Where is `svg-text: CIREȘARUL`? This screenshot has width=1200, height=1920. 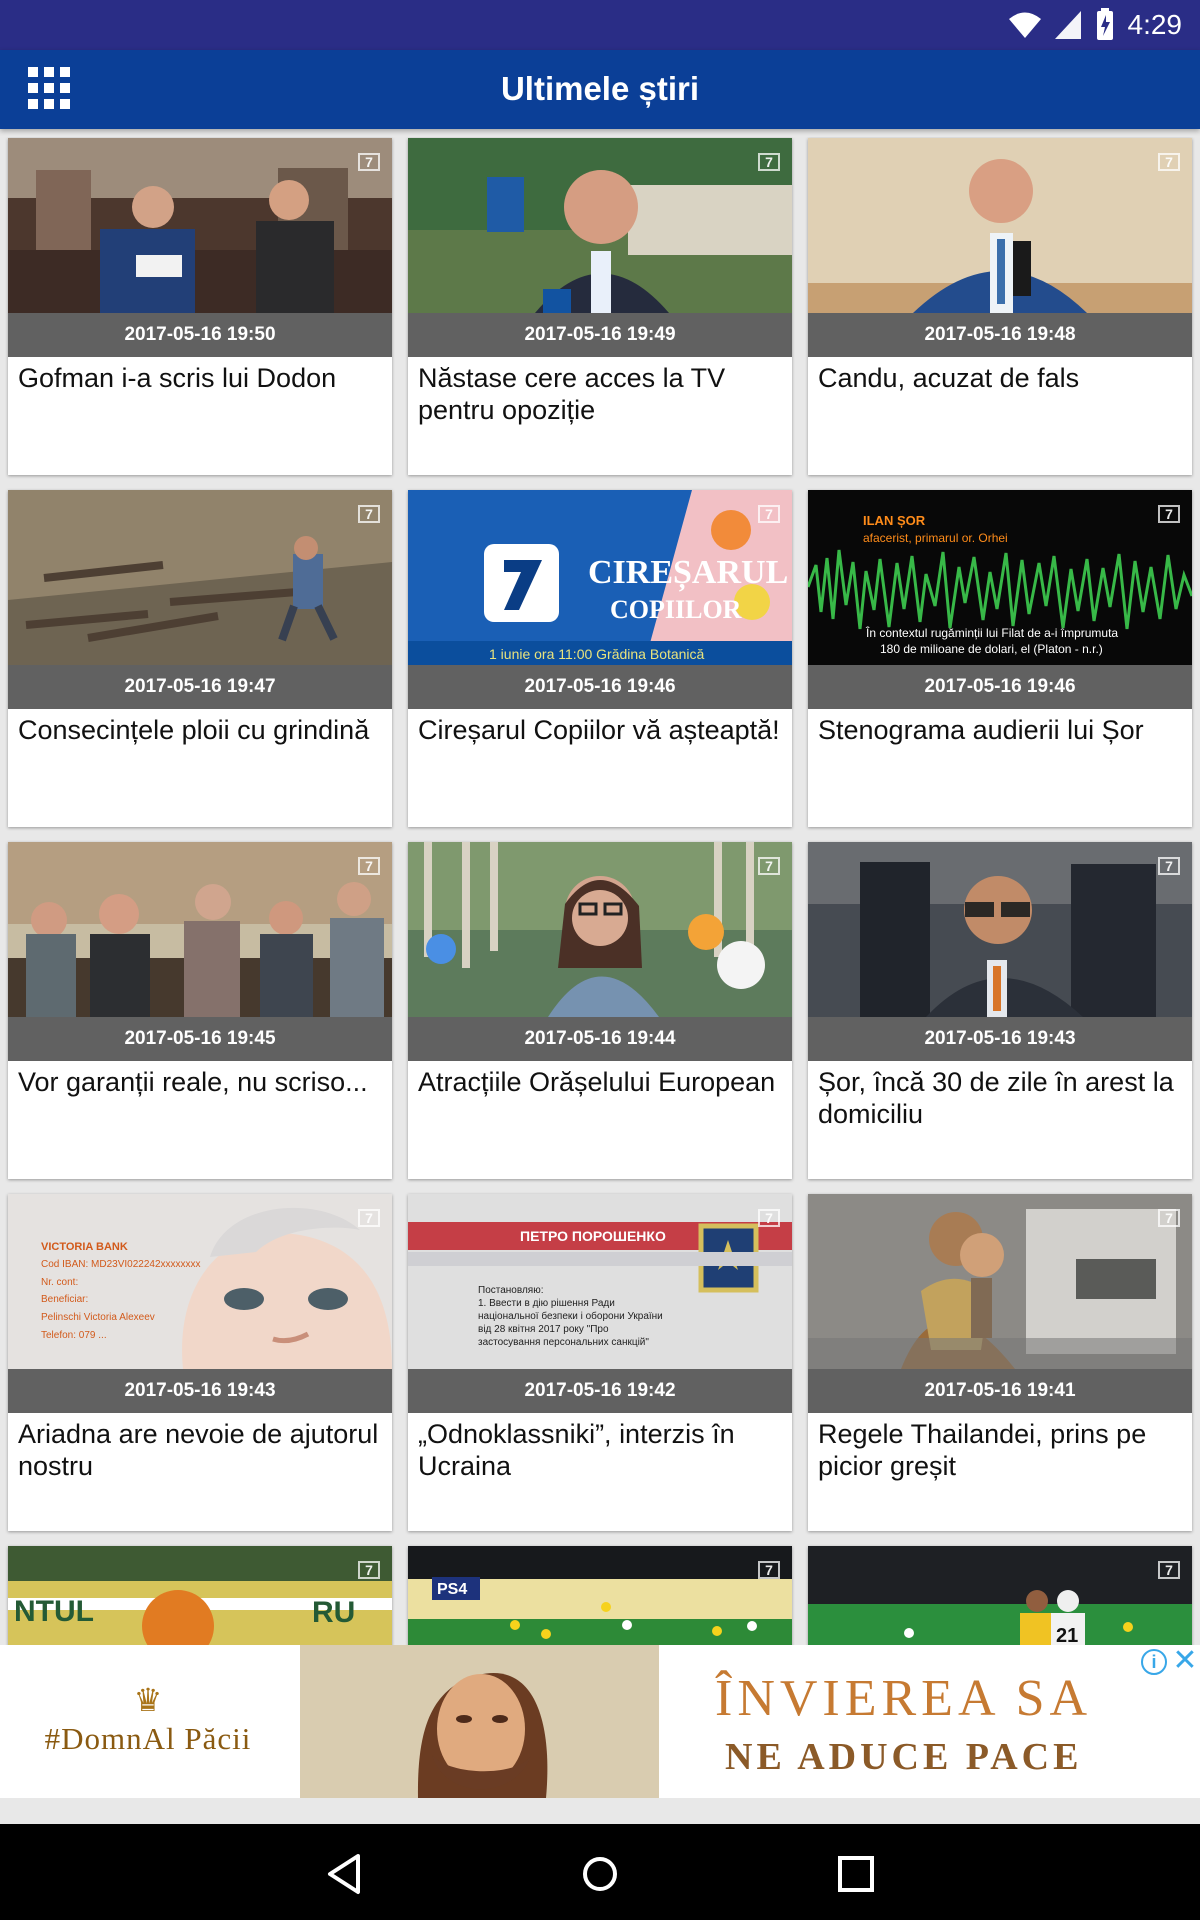 svg-text: CIREȘARUL is located at coordinates (688, 573).